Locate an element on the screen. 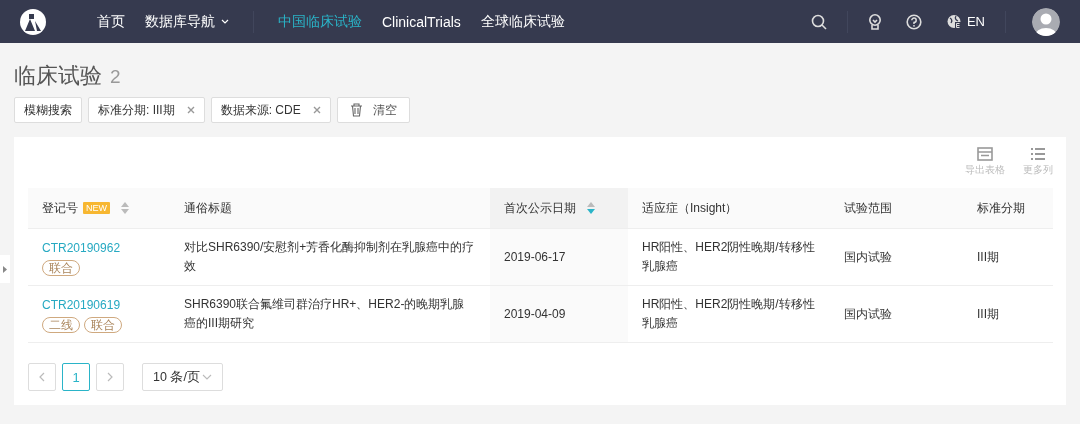 This screenshot has height=424, width=1080. nav-link: 全球临床试验 is located at coordinates (522, 21).